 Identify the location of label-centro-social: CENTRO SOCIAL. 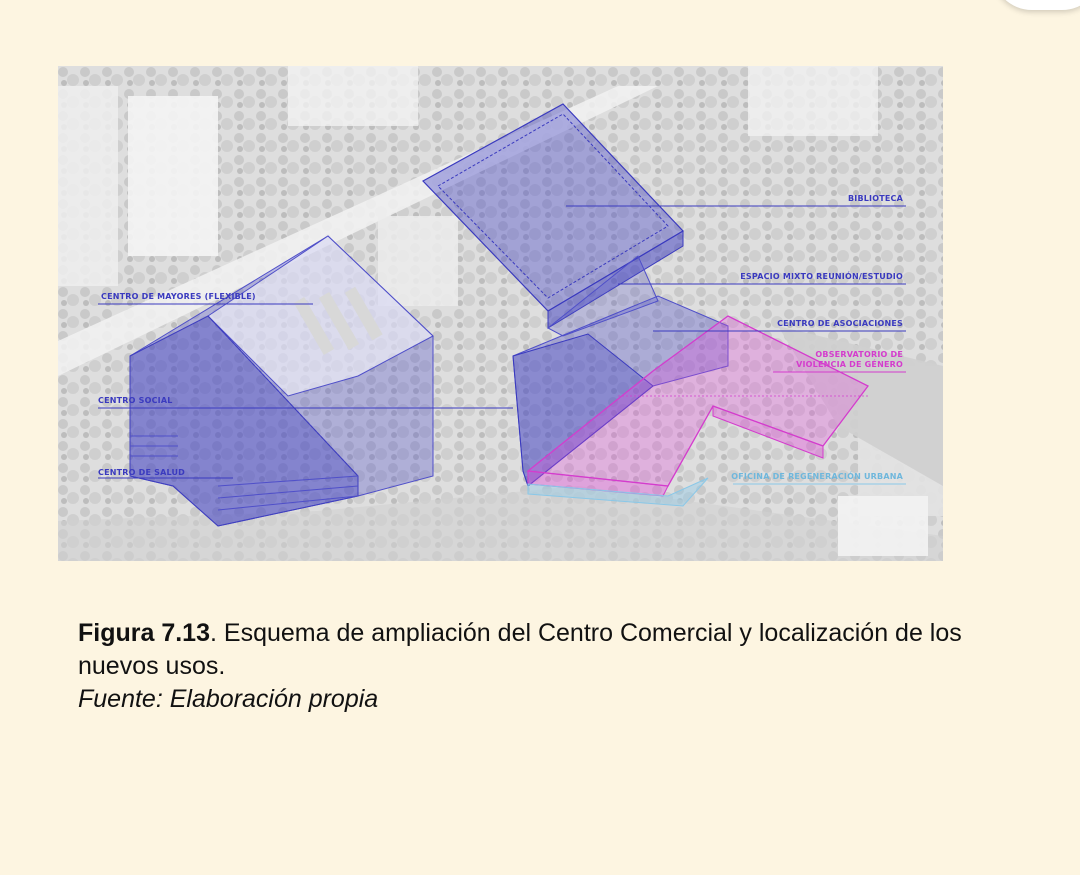
(135, 400).